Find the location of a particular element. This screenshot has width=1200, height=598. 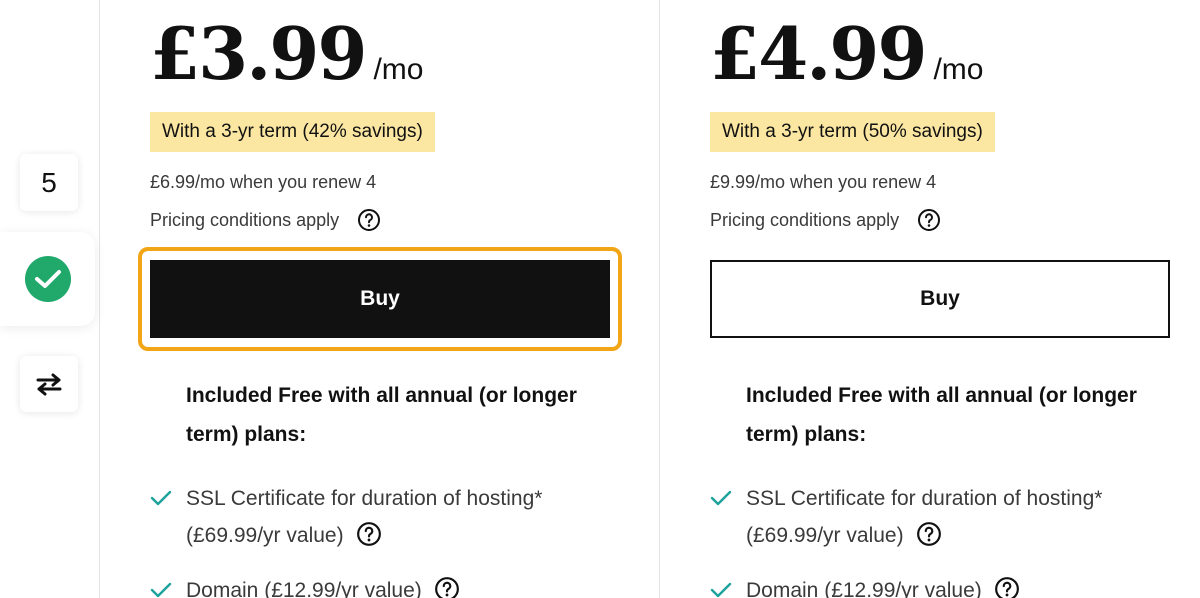

check-circle-icon is located at coordinates (47, 279).